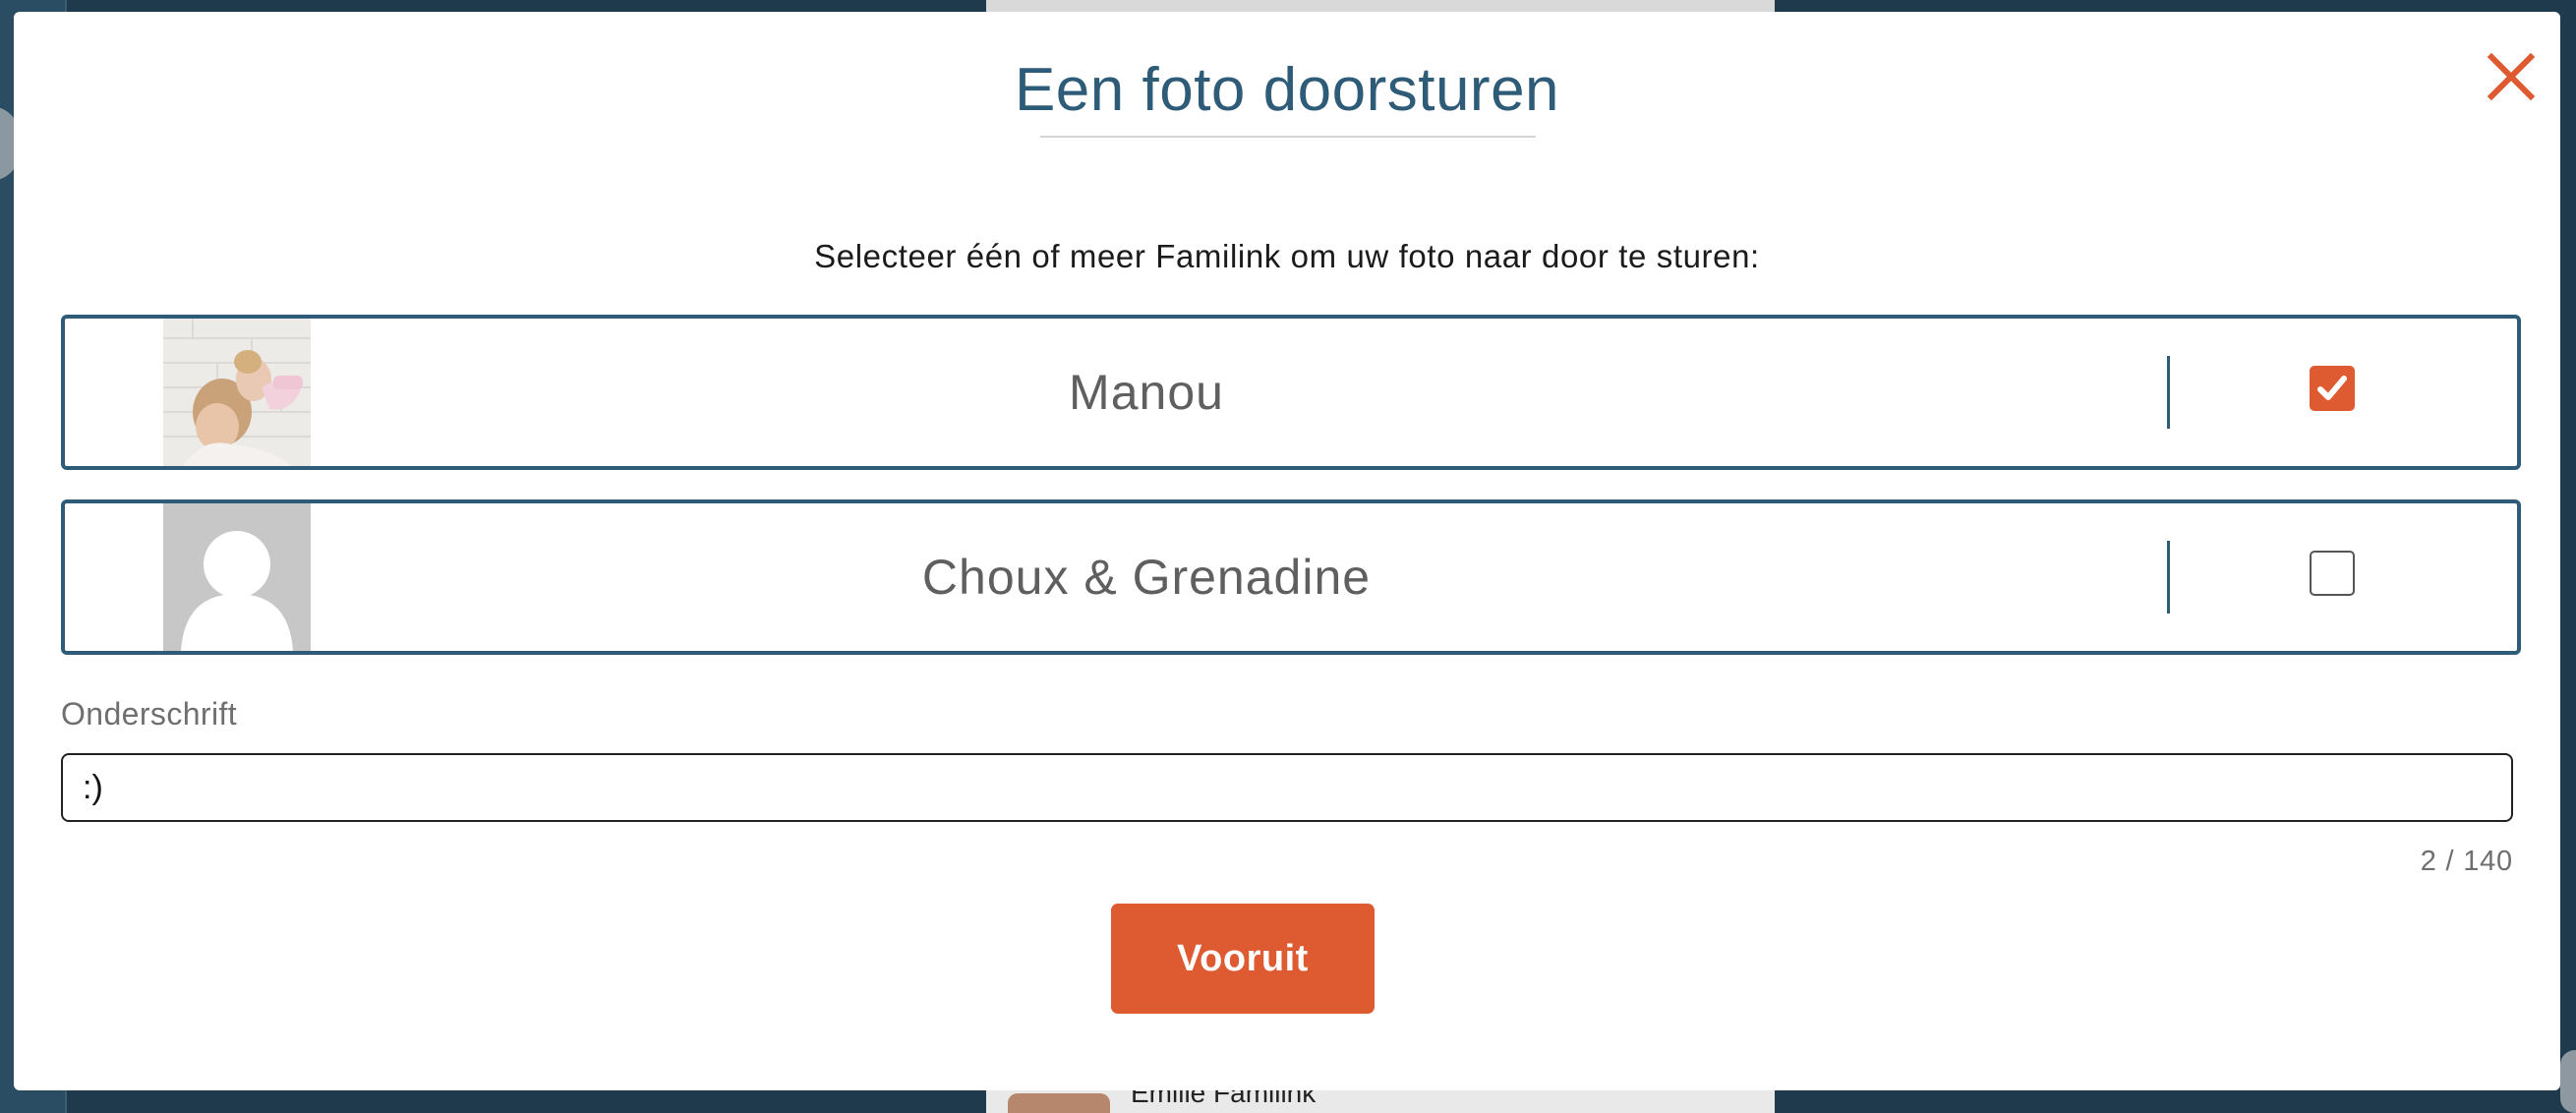 The height and width of the screenshot is (1113, 2576). What do you see at coordinates (2568, 1081) in the screenshot?
I see `background-scroll-knob` at bounding box center [2568, 1081].